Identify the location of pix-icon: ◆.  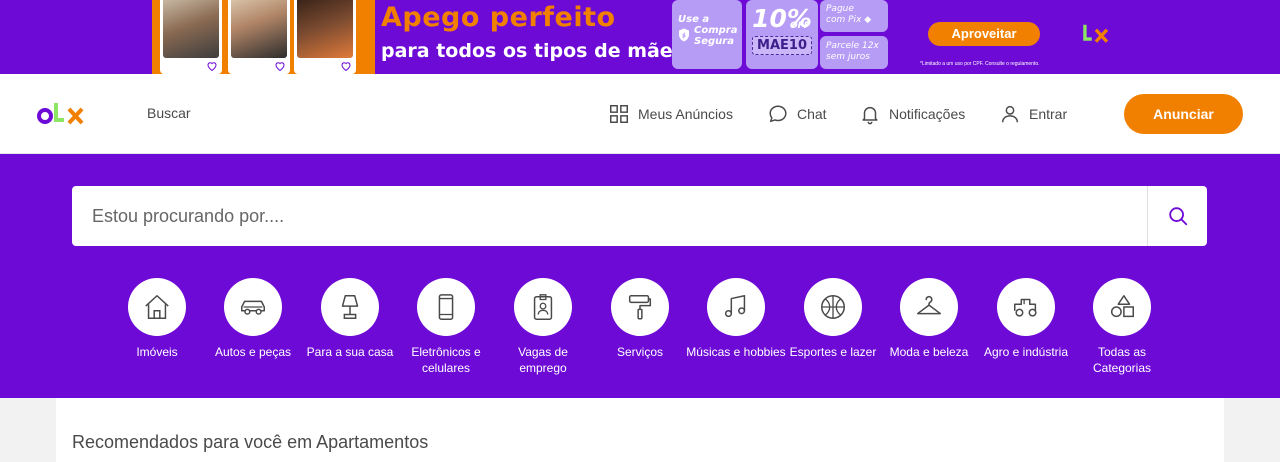
(866, 20).